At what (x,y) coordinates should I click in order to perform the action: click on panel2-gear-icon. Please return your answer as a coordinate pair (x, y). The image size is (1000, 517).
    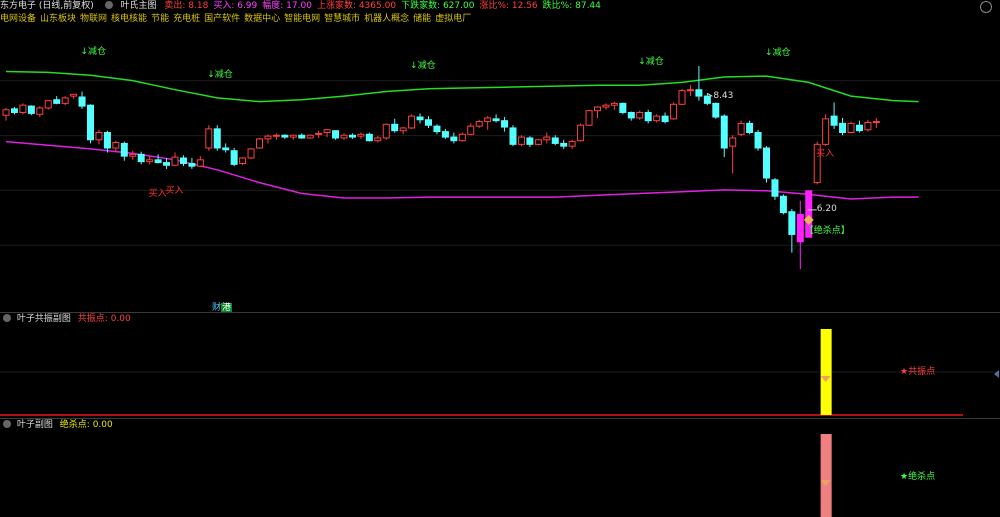
    Looking at the image, I should click on (7, 318).